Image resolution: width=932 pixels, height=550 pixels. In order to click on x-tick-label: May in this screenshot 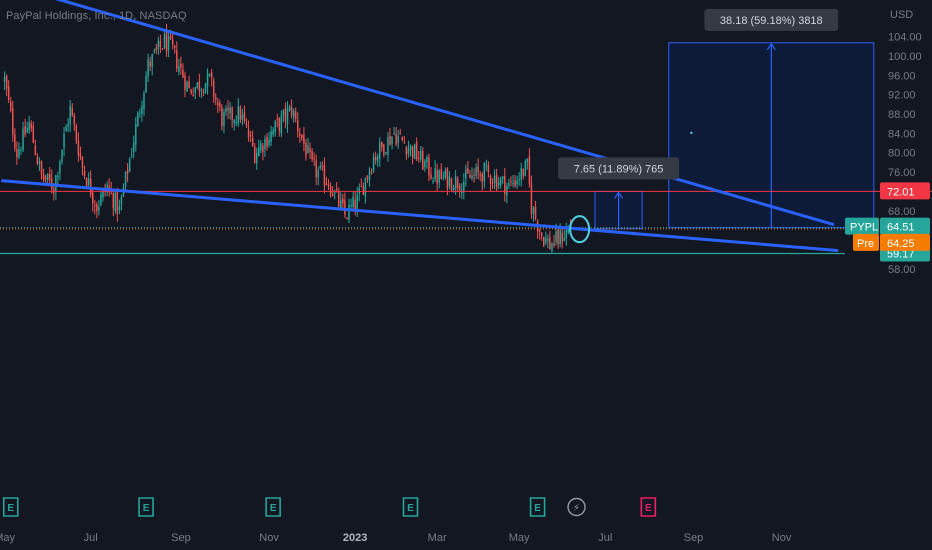, I will do `click(7, 538)`.